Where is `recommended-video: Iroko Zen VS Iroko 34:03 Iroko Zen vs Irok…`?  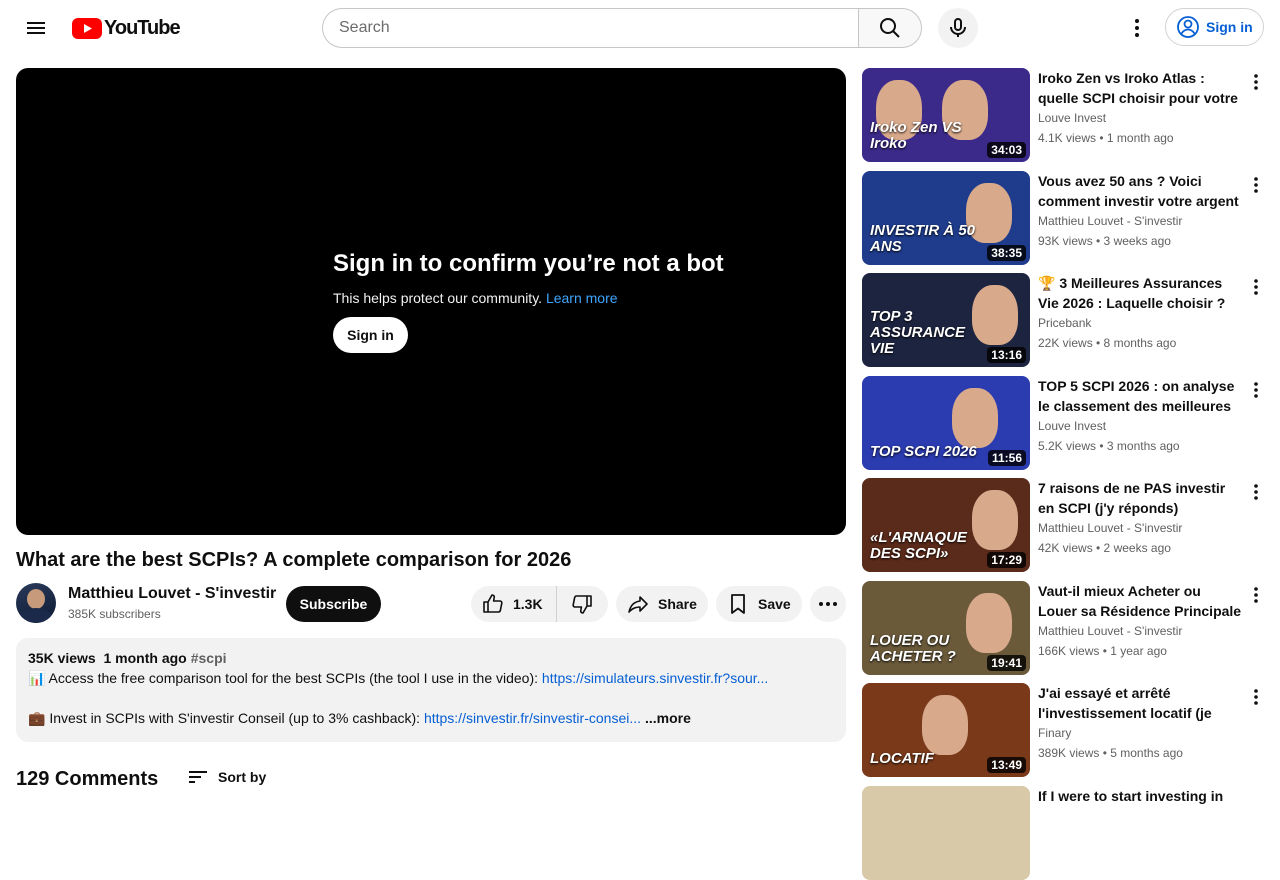 recommended-video: Iroko Zen VS Iroko 34:03 Iroko Zen vs Irok… is located at coordinates (1067, 115).